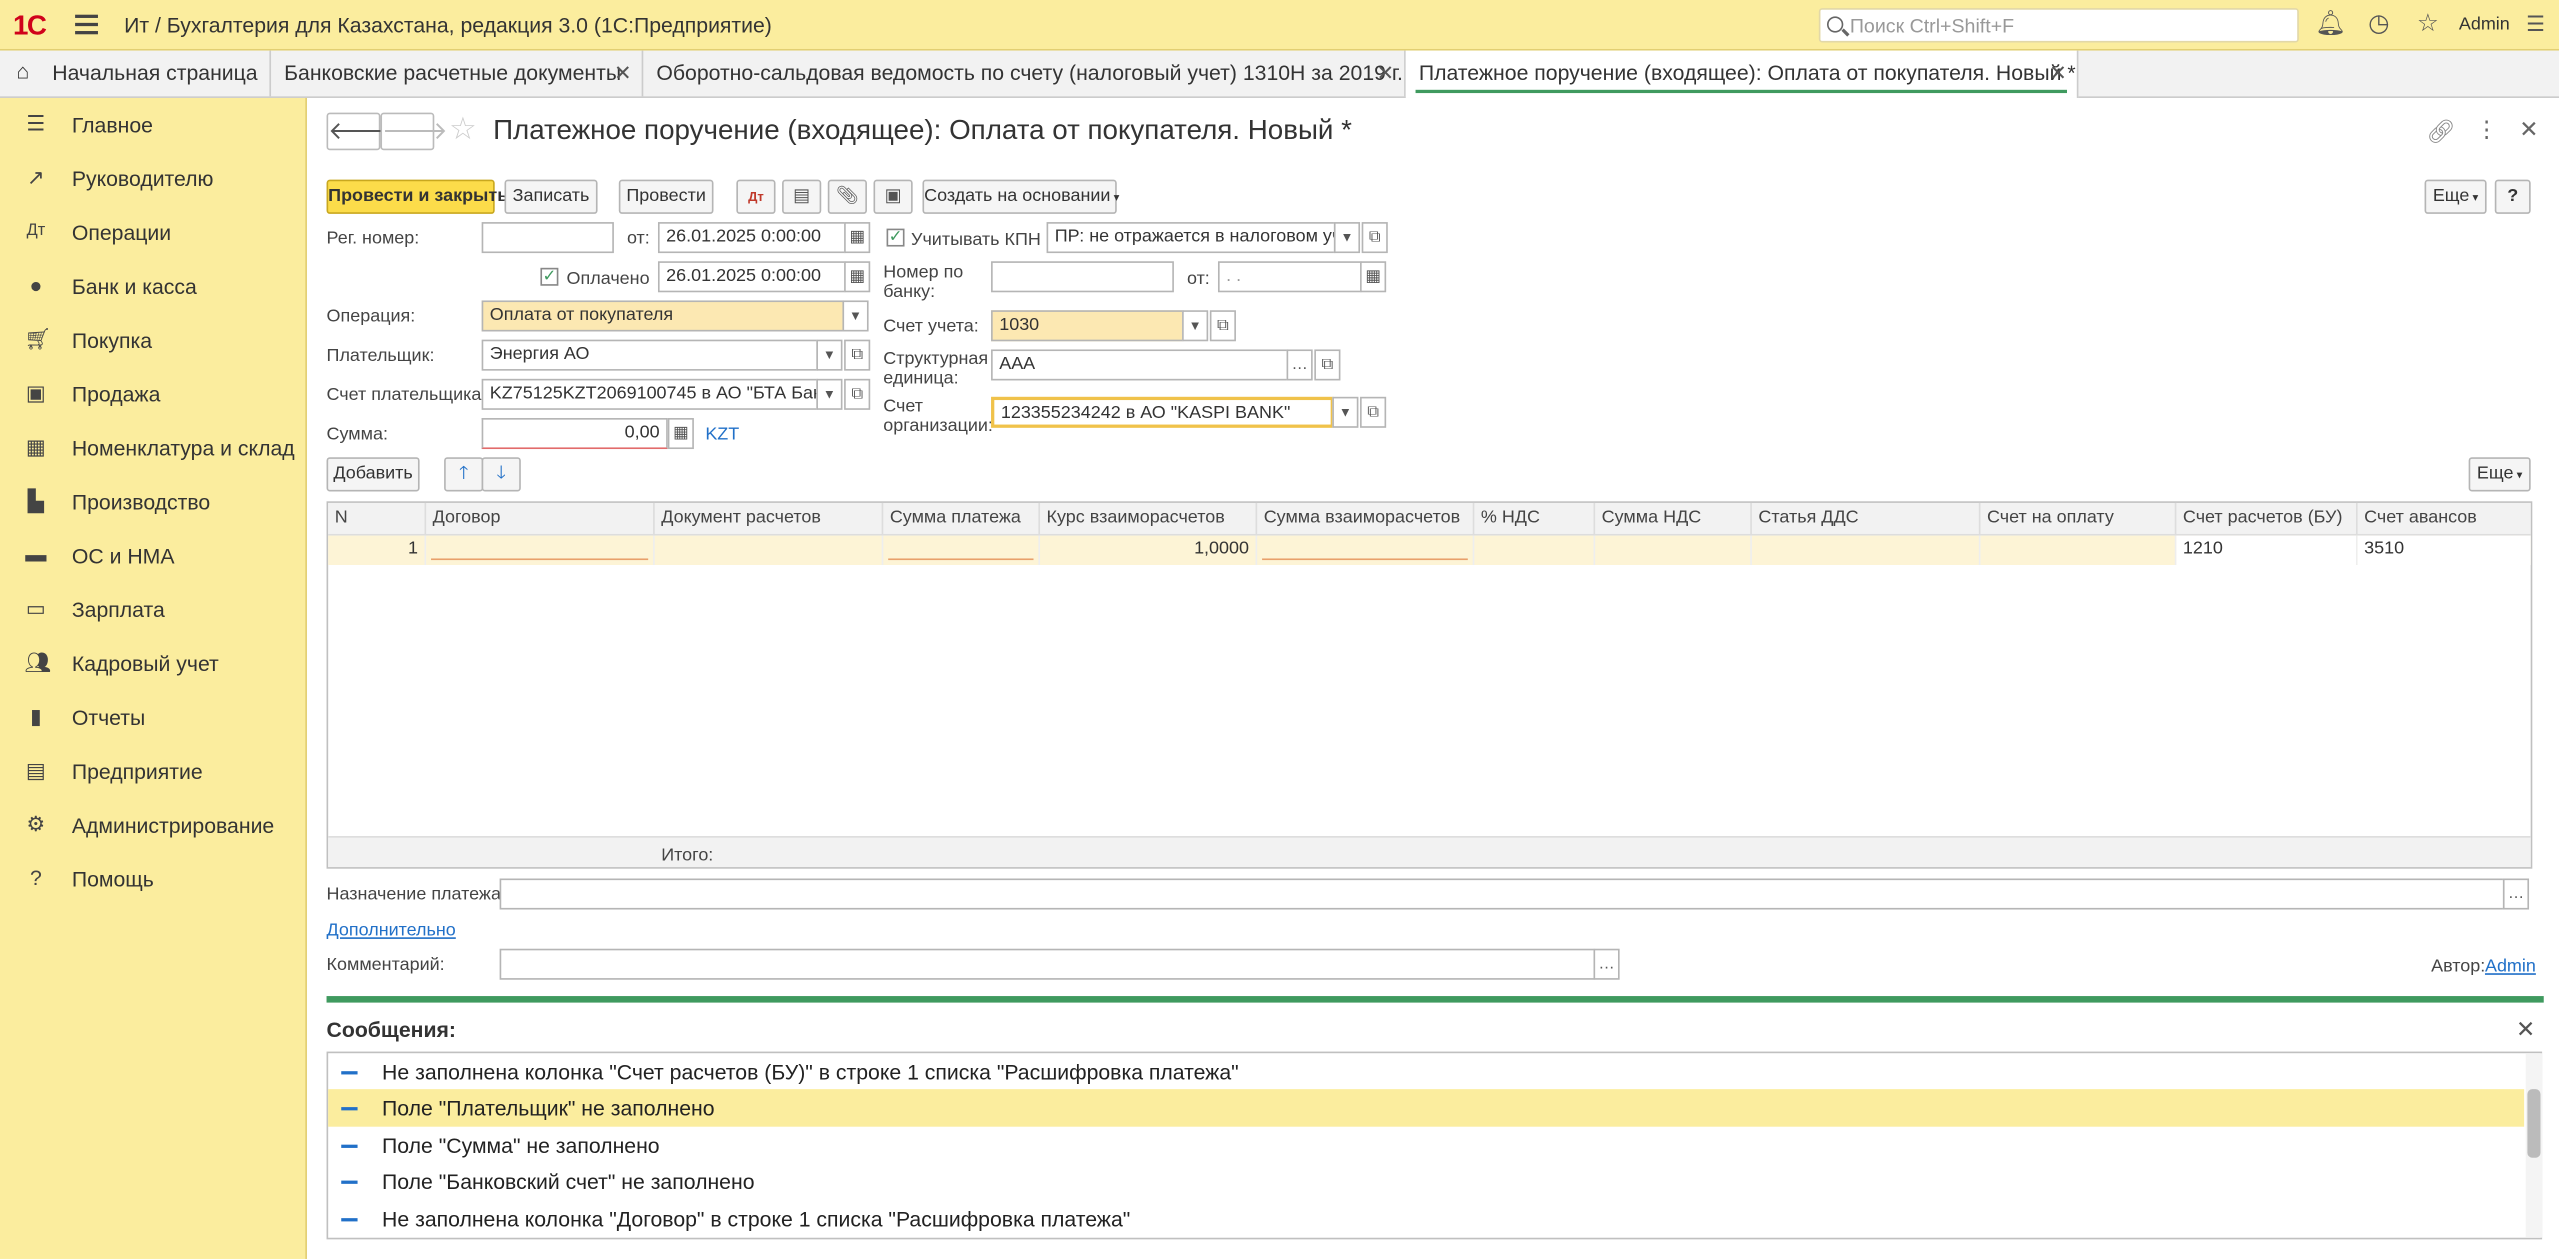  I want to click on column-header: Курс взаиморасчетов, so click(1149, 519).